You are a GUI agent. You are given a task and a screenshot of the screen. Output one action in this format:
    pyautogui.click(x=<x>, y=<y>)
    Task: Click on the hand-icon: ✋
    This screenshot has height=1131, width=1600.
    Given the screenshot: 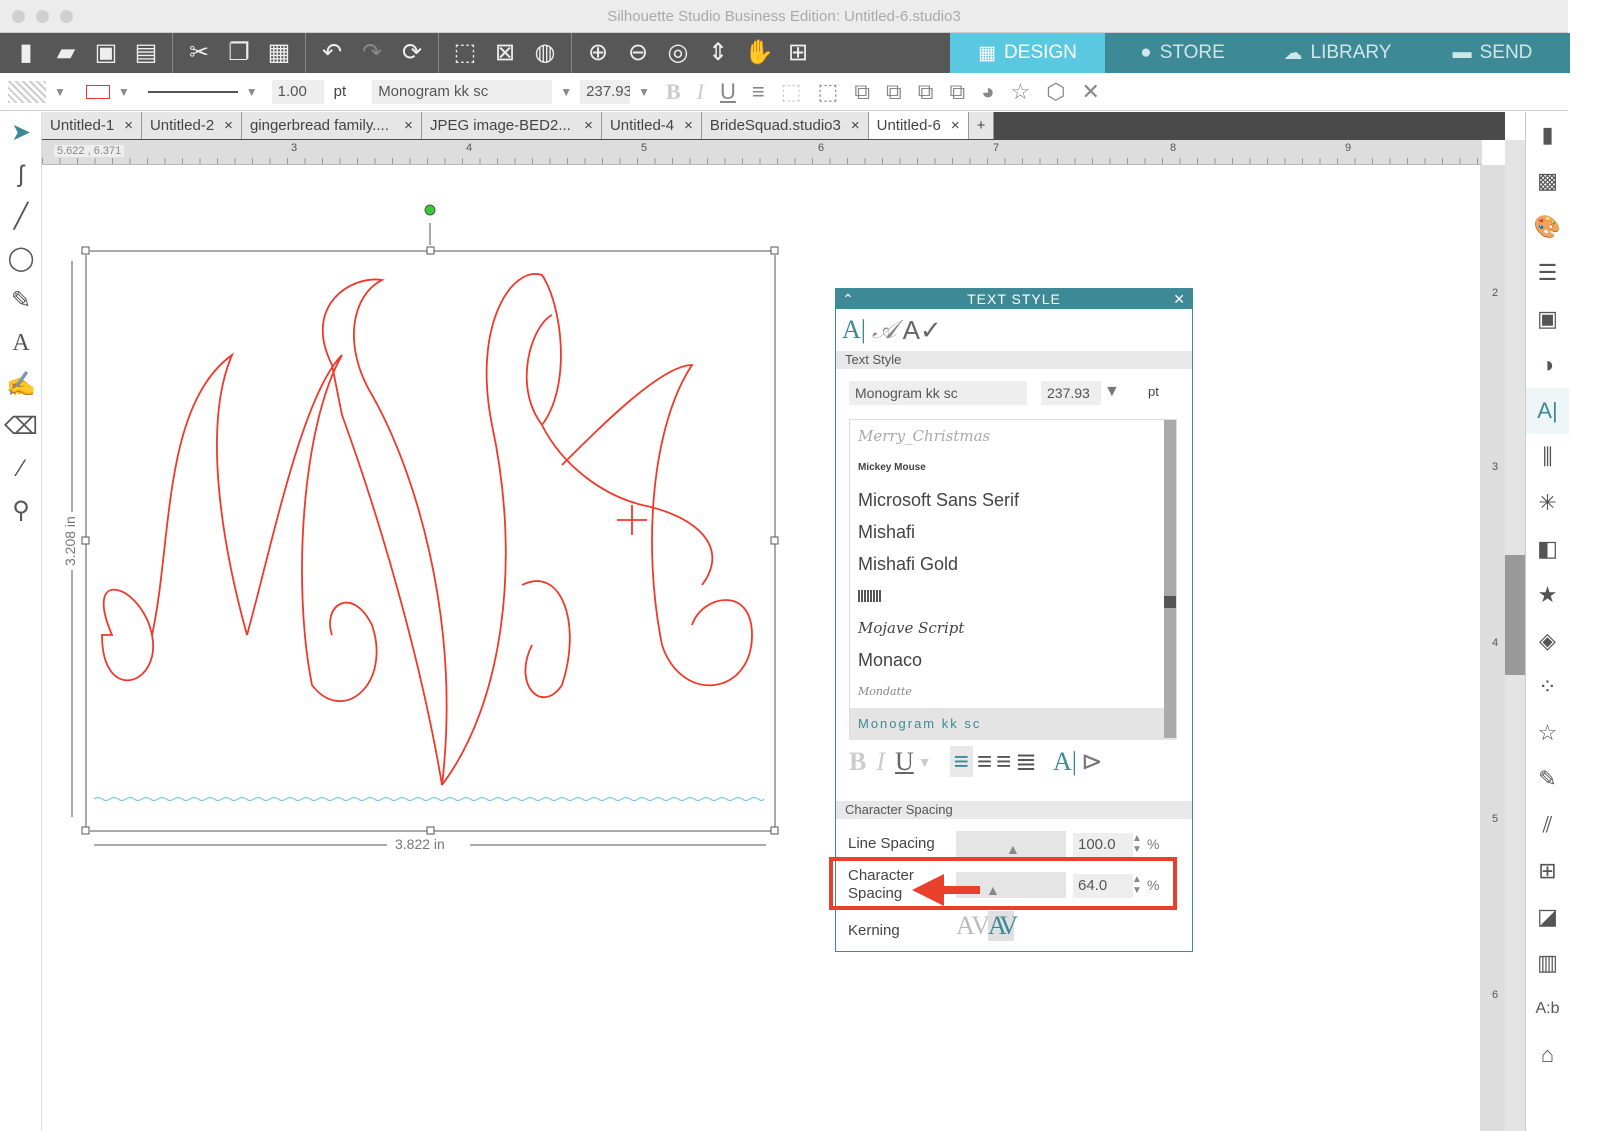 What is the action you would take?
    pyautogui.click(x=759, y=53)
    